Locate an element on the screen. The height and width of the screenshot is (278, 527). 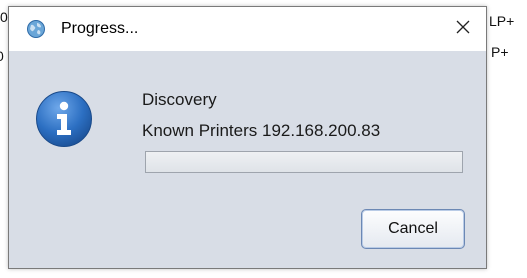
background-text-left-2: 0 is located at coordinates (2, 56).